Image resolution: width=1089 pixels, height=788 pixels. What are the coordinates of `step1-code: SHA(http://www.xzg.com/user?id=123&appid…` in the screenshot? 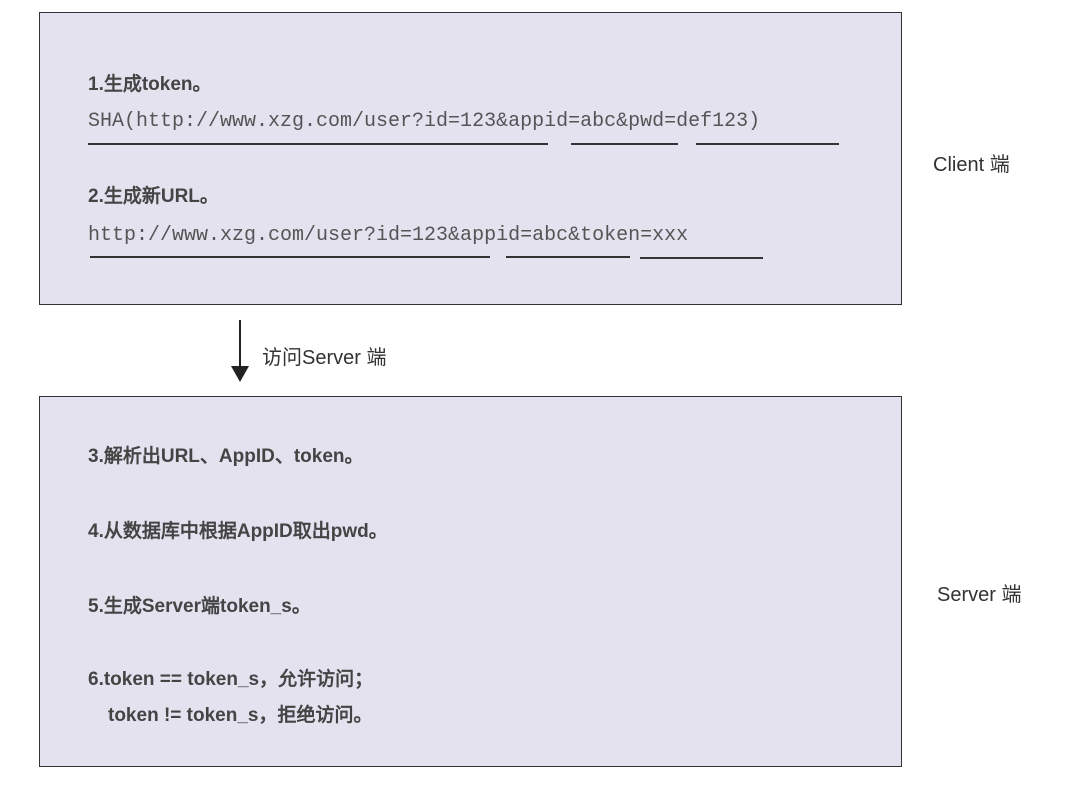 It's located at (424, 121).